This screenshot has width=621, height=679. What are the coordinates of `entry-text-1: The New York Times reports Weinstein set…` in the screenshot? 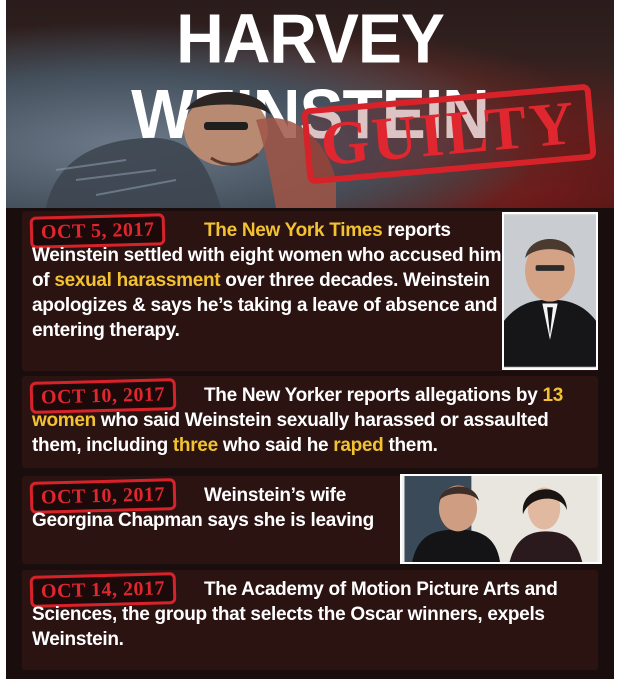 It's located at (267, 280).